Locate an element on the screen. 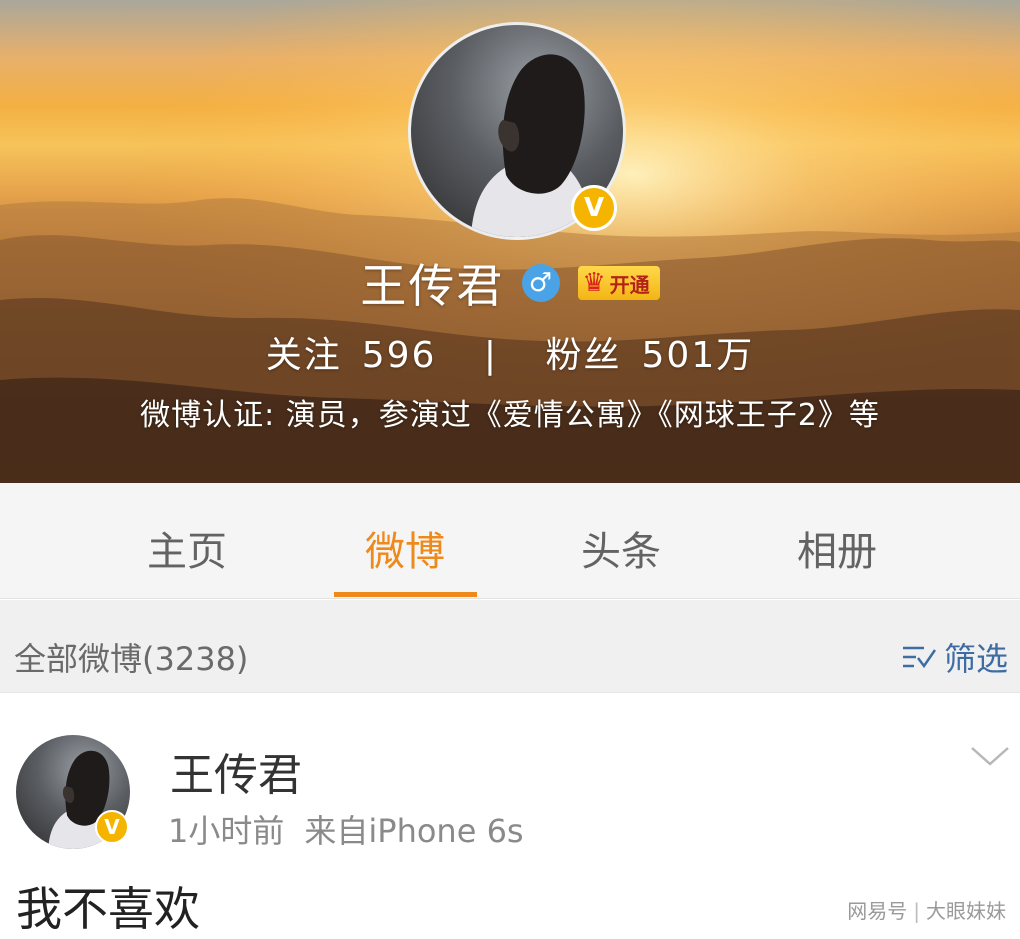  post-source: 来自iPhone 6s is located at coordinates (414, 831).